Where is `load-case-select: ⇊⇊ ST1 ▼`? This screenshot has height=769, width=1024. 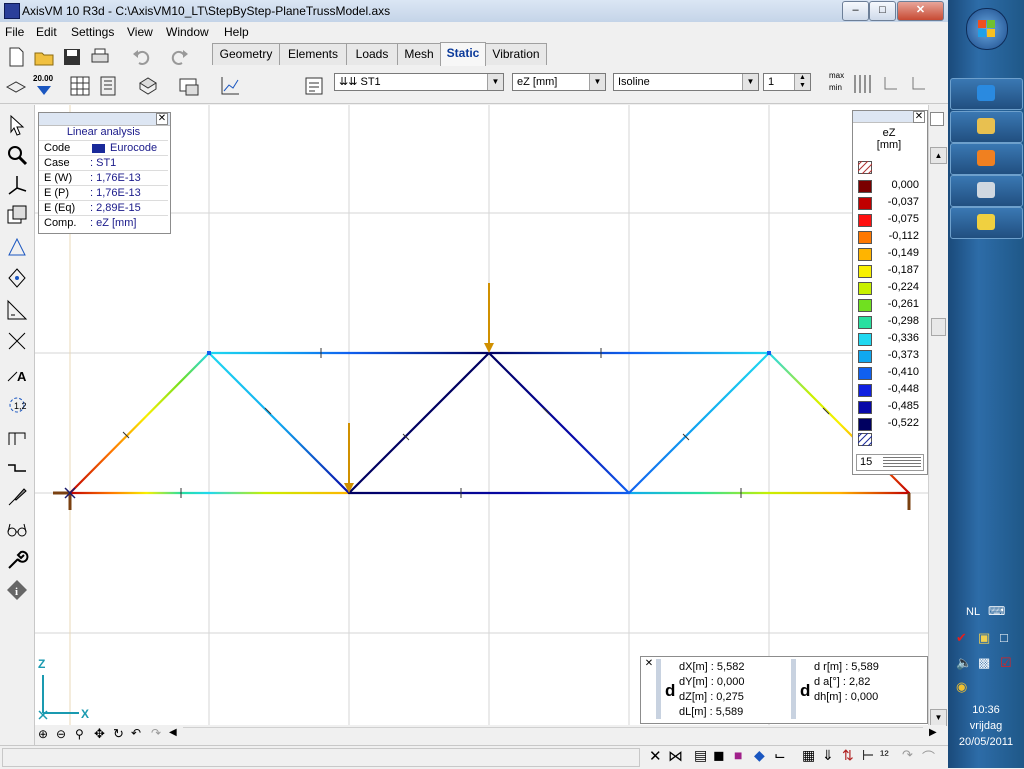 load-case-select: ⇊⇊ ST1 ▼ is located at coordinates (419, 82).